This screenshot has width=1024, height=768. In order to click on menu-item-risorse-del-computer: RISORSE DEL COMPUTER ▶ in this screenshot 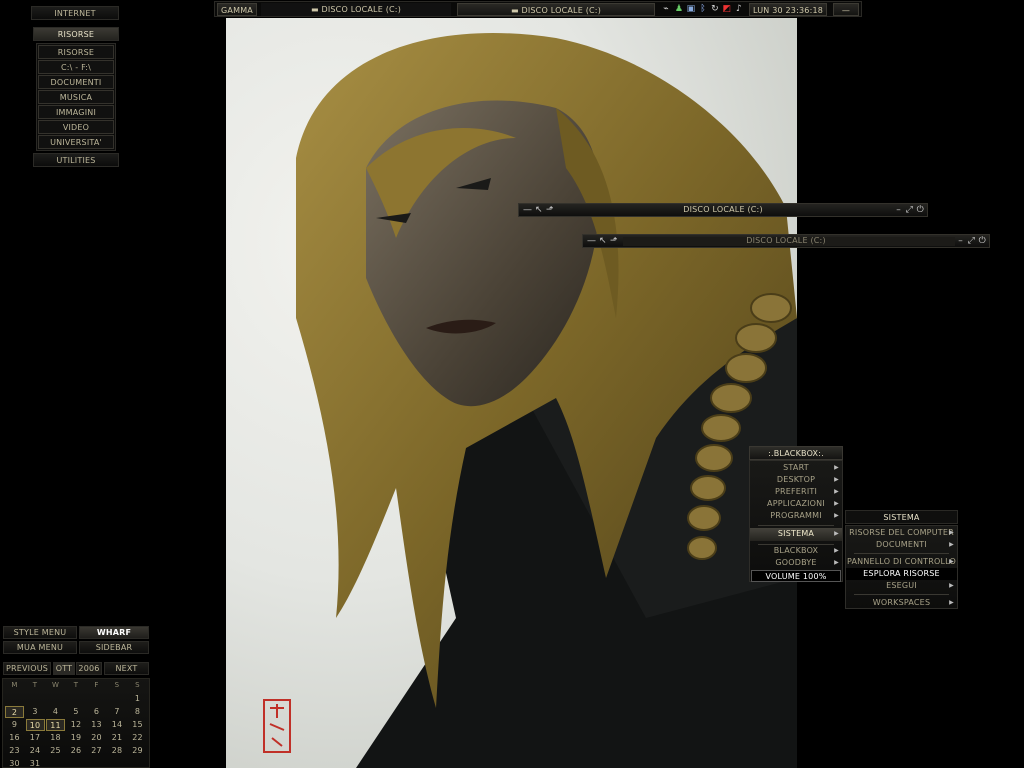, I will do `click(901, 533)`.